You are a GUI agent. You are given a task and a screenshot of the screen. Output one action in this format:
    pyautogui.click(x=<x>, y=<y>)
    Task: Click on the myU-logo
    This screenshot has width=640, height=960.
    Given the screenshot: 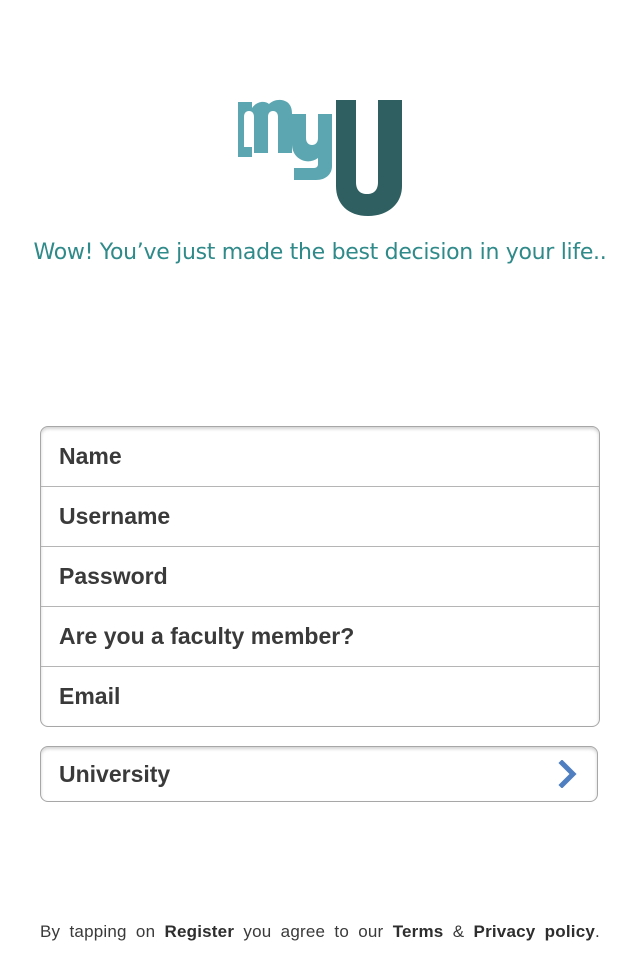 What is the action you would take?
    pyautogui.click(x=320, y=157)
    